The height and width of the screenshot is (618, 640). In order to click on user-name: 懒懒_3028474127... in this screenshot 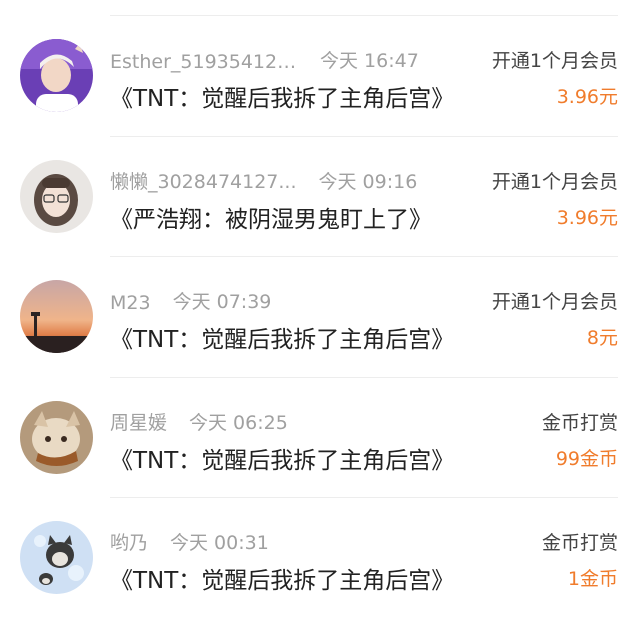, I will do `click(203, 181)`.